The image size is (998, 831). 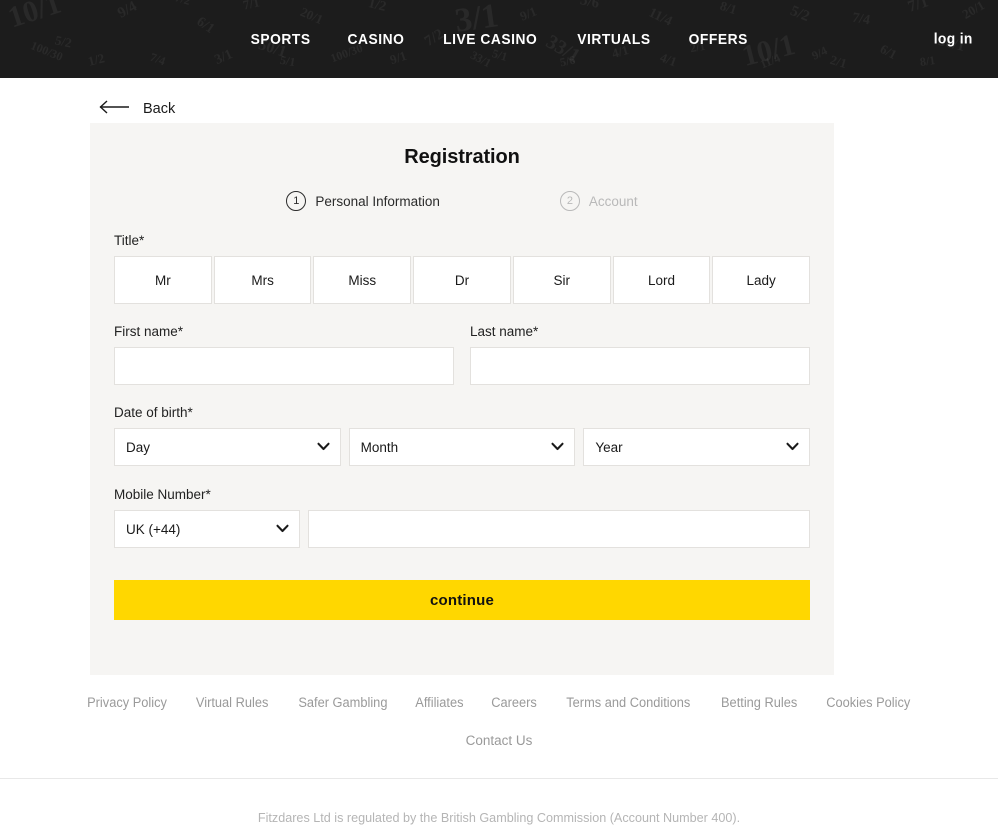 I want to click on country-code-value: UK (+44), so click(x=207, y=529).